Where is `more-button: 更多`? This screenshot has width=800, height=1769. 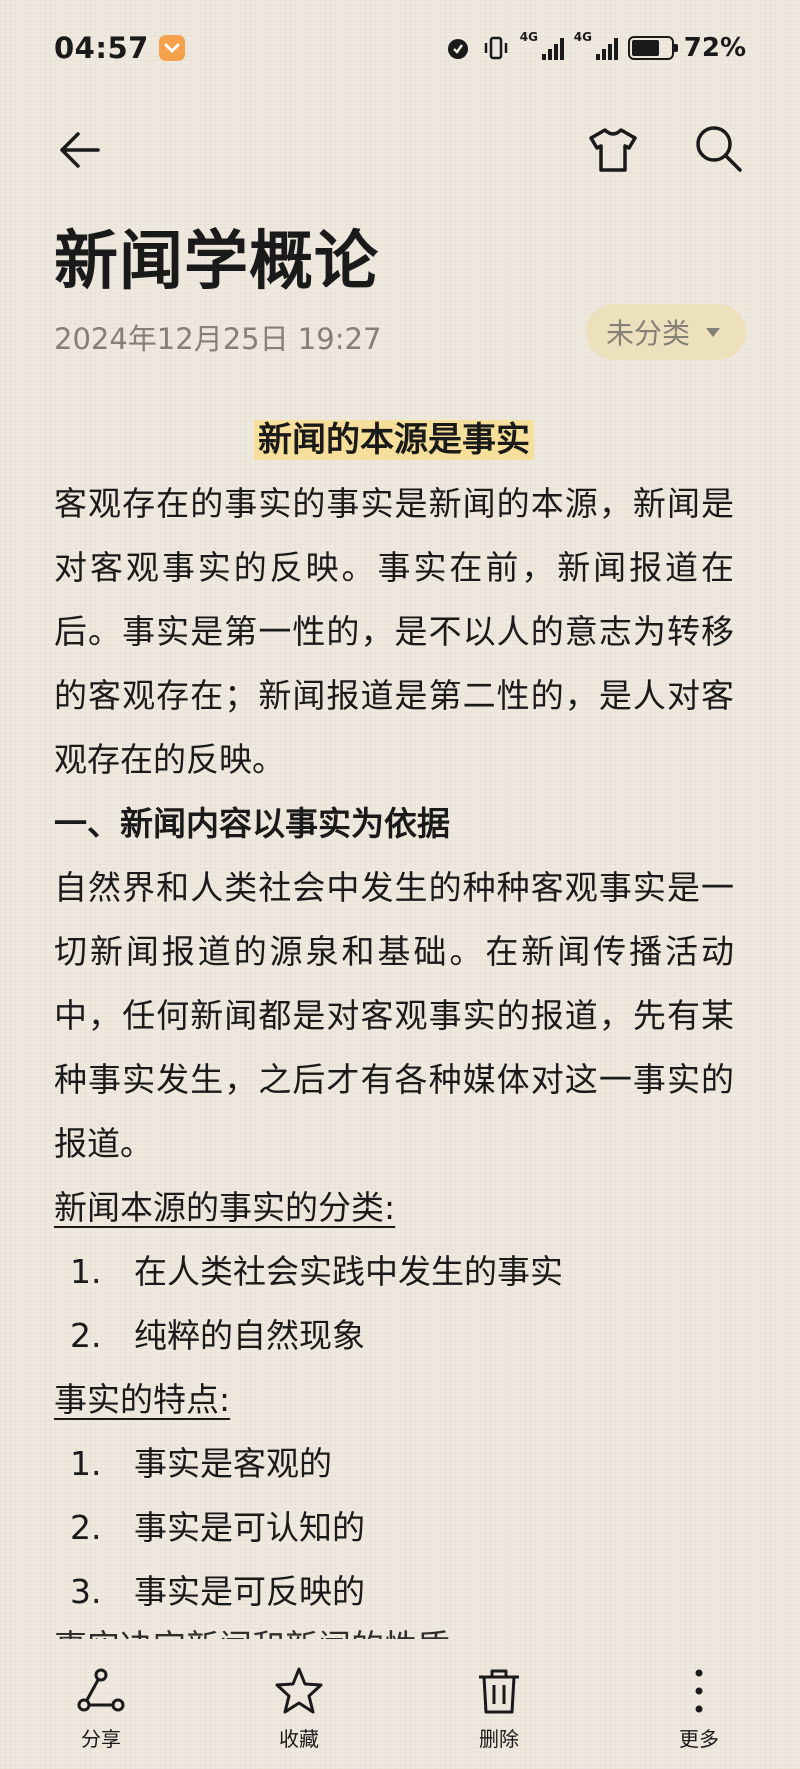
more-button: 更多 is located at coordinates (699, 1708).